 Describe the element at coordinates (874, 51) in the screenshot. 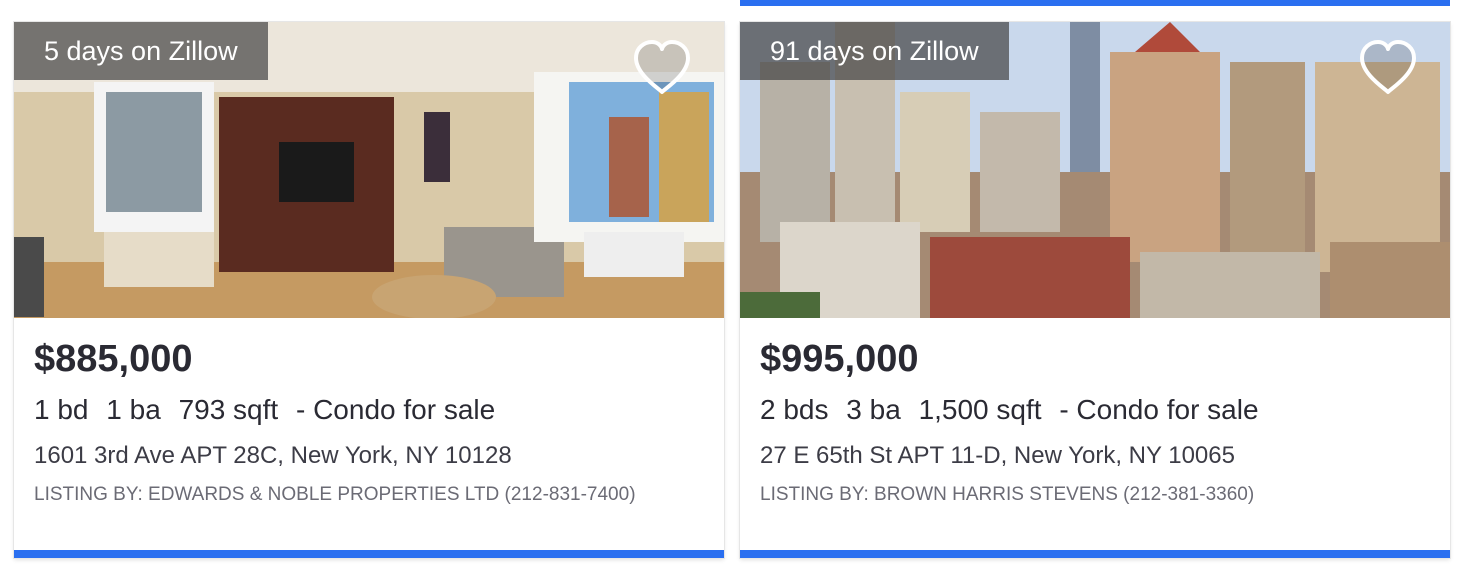

I see `days-on-zillow-badge: 91 days on Zillow` at that location.